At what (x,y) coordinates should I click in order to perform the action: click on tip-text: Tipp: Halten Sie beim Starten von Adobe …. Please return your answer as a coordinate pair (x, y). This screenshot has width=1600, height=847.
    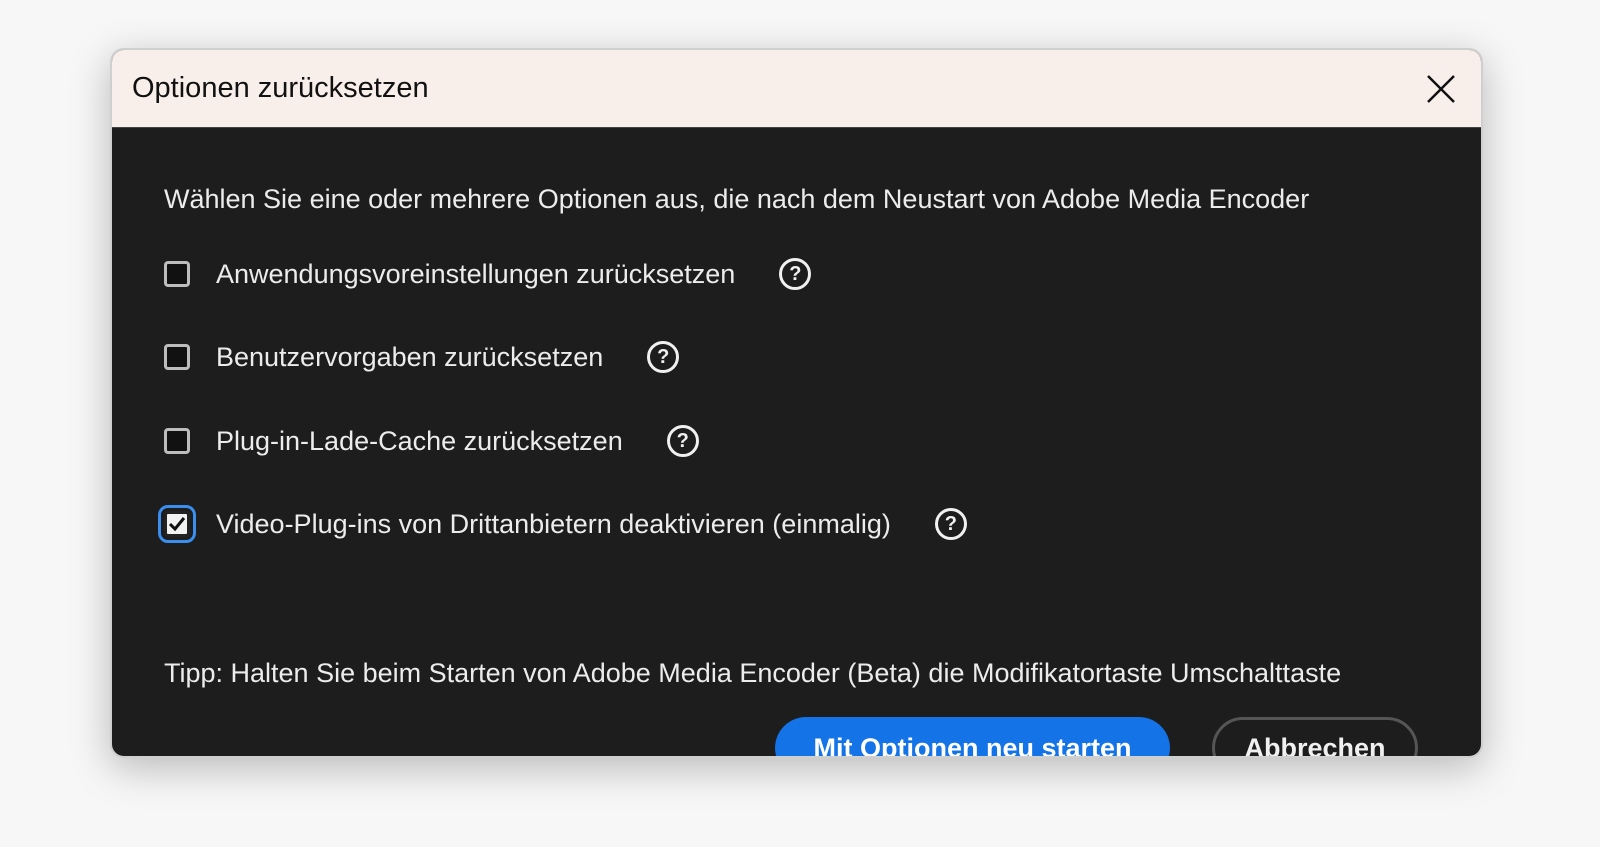
    Looking at the image, I should click on (753, 673).